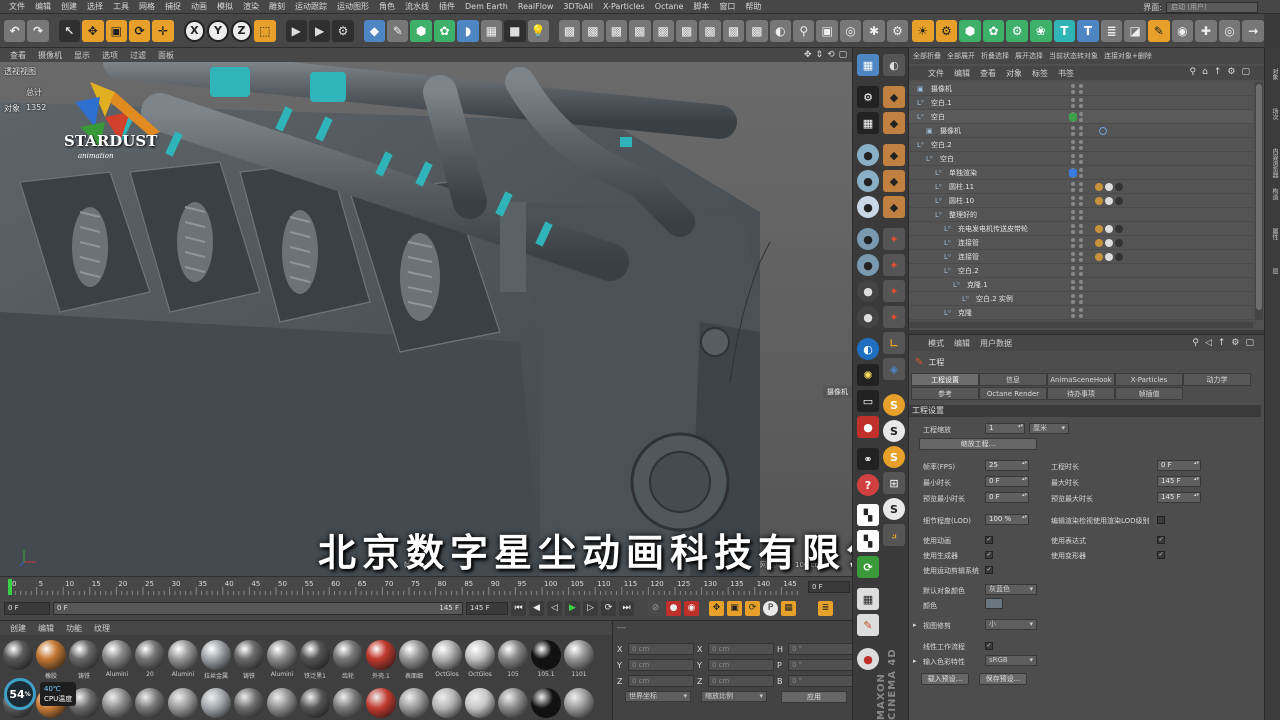 This screenshot has height=720, width=1280. Describe the element at coordinates (962, 343) in the screenshot. I see `attribute-menu-item: 编辑` at that location.